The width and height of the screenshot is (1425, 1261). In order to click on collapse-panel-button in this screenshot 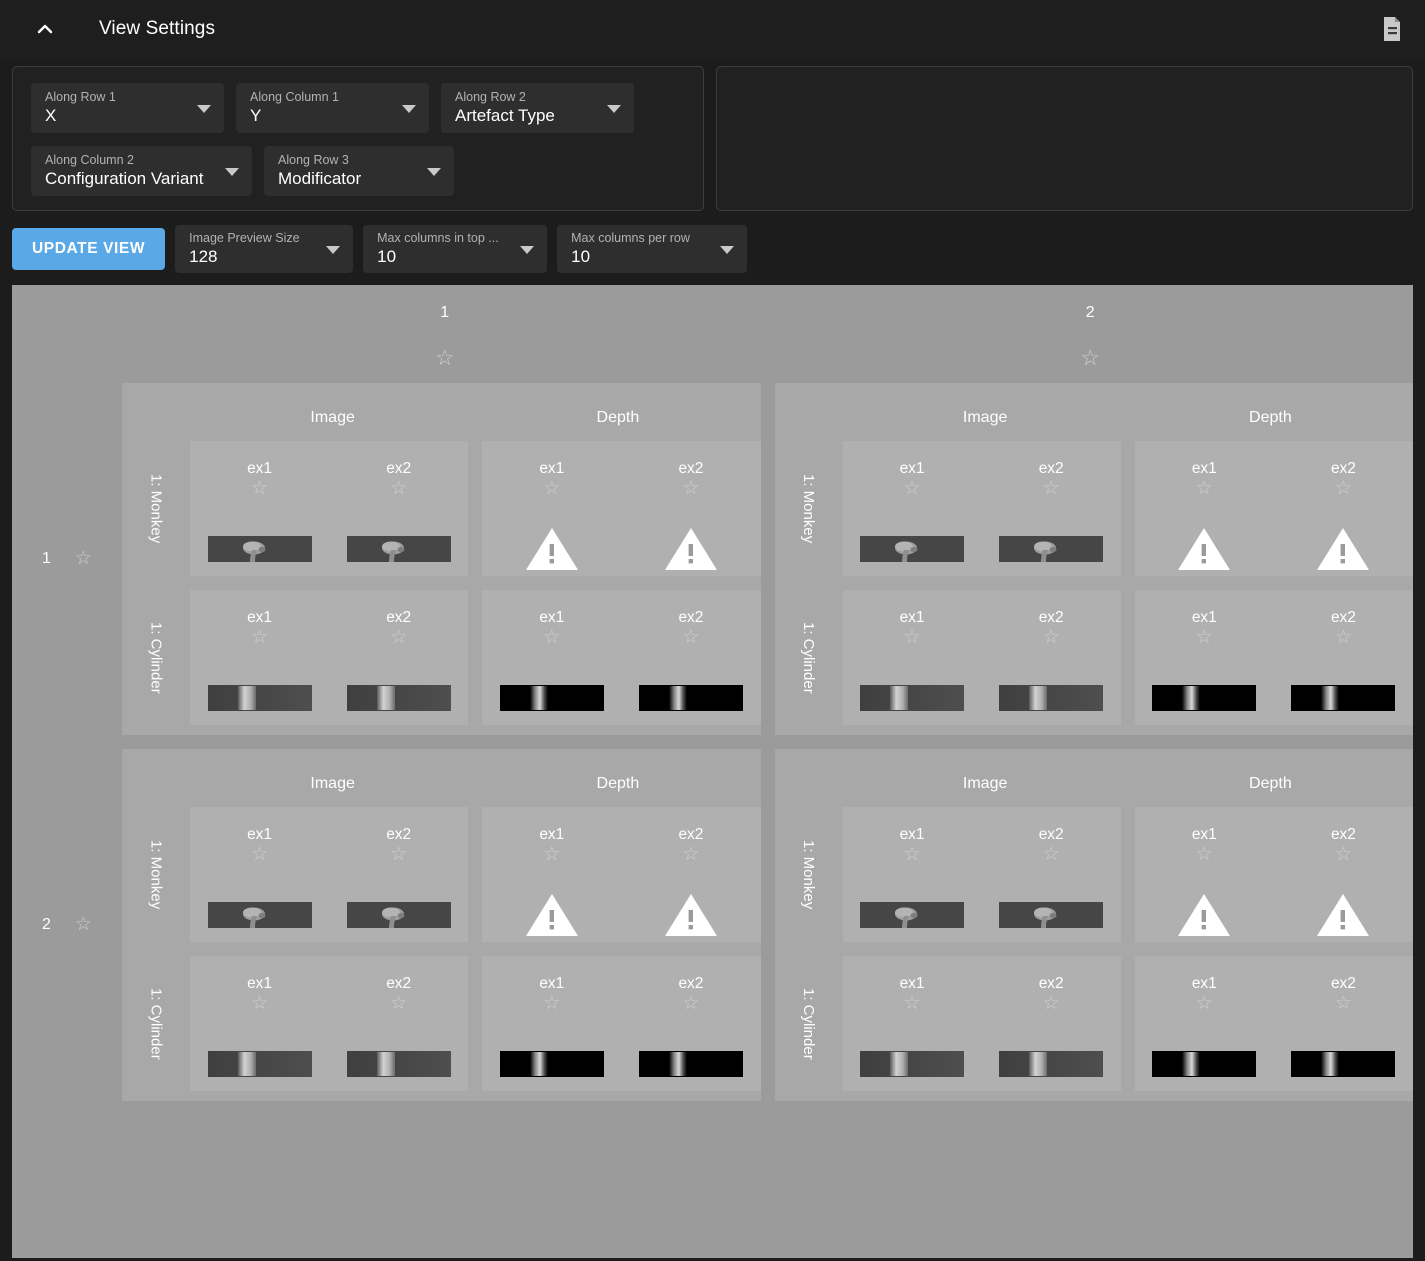, I will do `click(45, 29)`.